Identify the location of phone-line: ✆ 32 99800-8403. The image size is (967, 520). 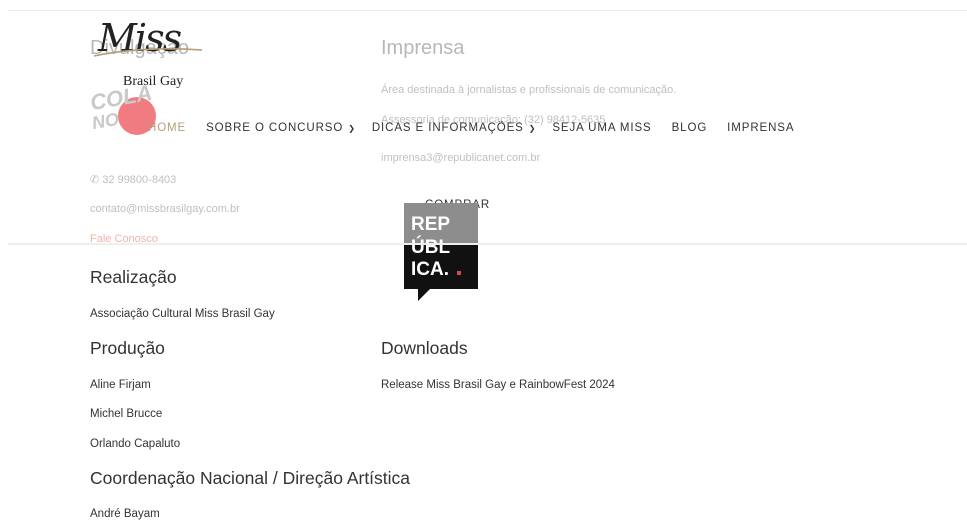
(133, 179).